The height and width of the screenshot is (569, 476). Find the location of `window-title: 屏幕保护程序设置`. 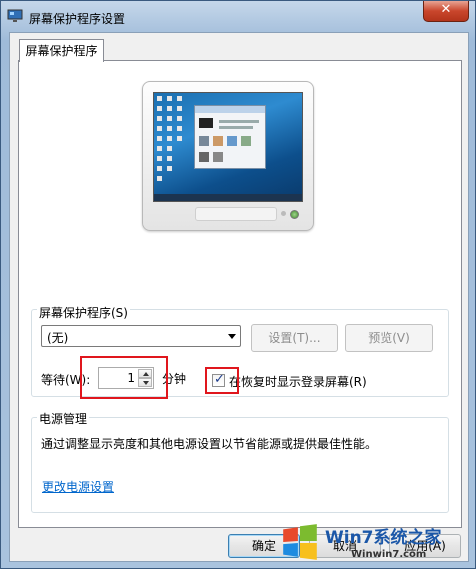

window-title: 屏幕保护程序设置 is located at coordinates (77, 19).